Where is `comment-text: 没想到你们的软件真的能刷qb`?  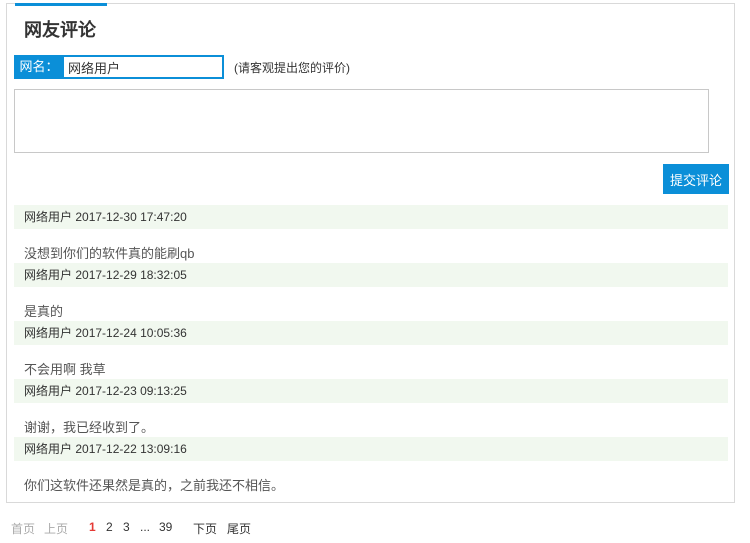
comment-text: 没想到你们的软件真的能刷qb is located at coordinates (109, 253).